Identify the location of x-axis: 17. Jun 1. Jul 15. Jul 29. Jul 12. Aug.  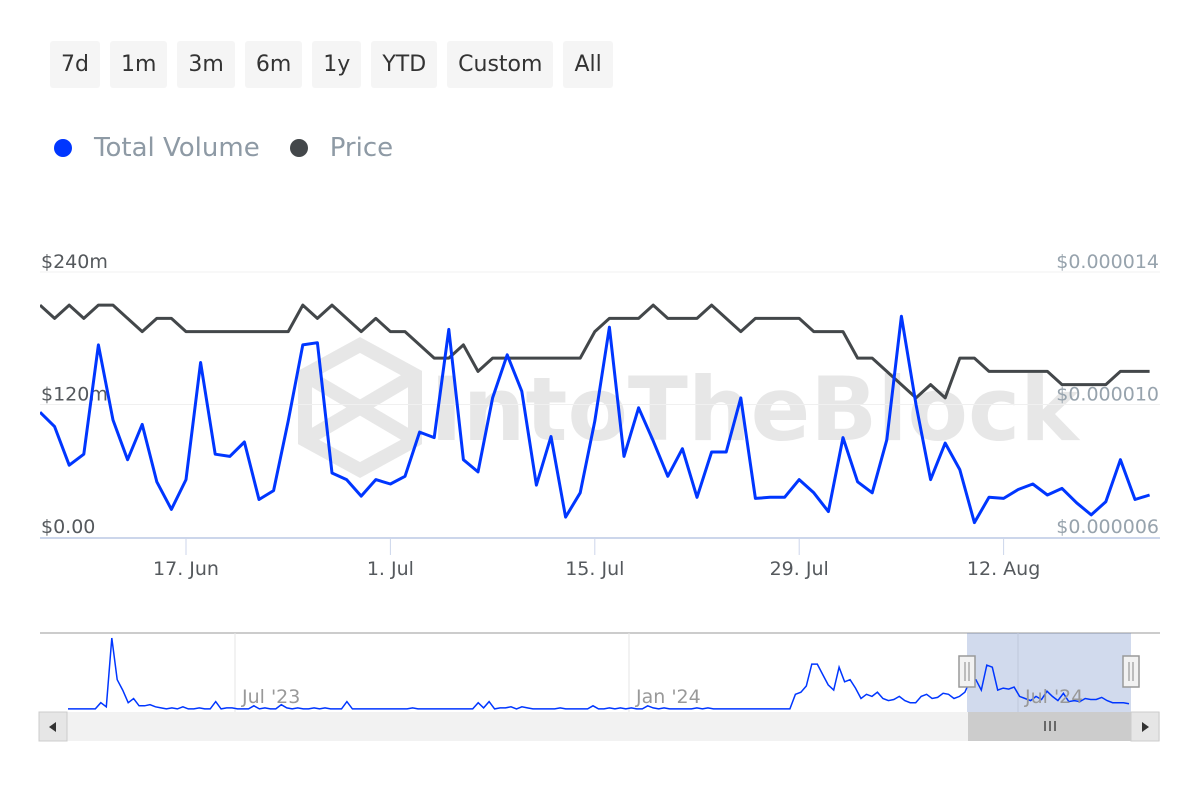
(600, 558).